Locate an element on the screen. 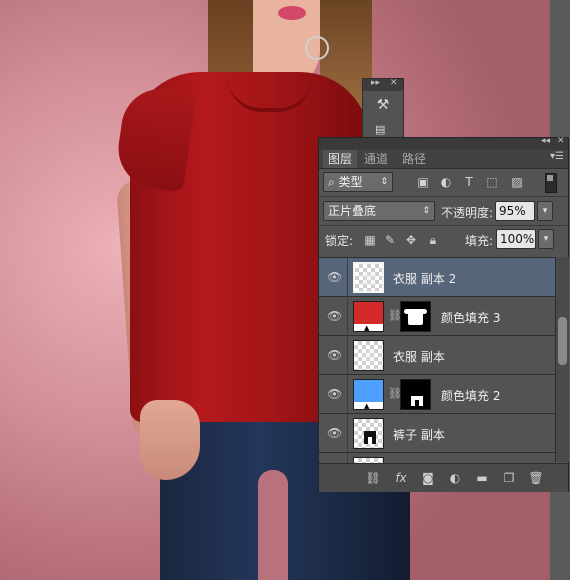  type-filter-icon: T is located at coordinates (469, 182).